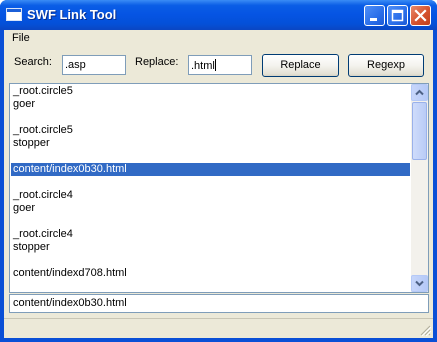  I want to click on search-input-value: .asp, so click(75, 65).